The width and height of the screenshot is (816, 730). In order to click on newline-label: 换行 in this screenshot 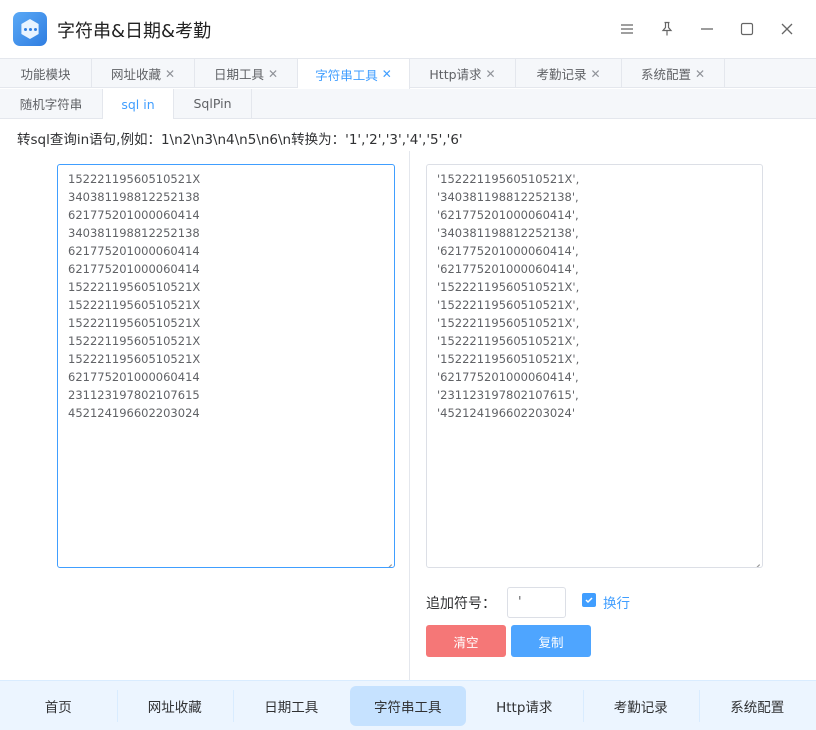, I will do `click(616, 602)`.